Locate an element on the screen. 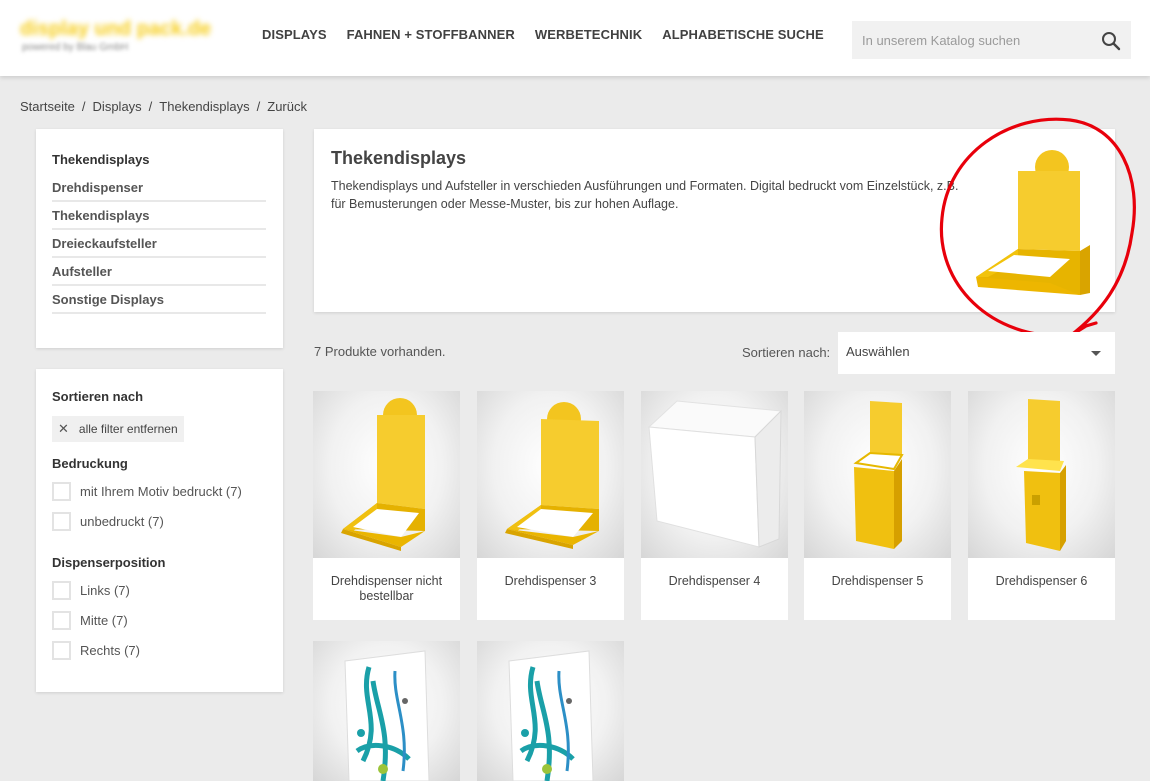  breadcrumb-displays: Displays is located at coordinates (117, 106).